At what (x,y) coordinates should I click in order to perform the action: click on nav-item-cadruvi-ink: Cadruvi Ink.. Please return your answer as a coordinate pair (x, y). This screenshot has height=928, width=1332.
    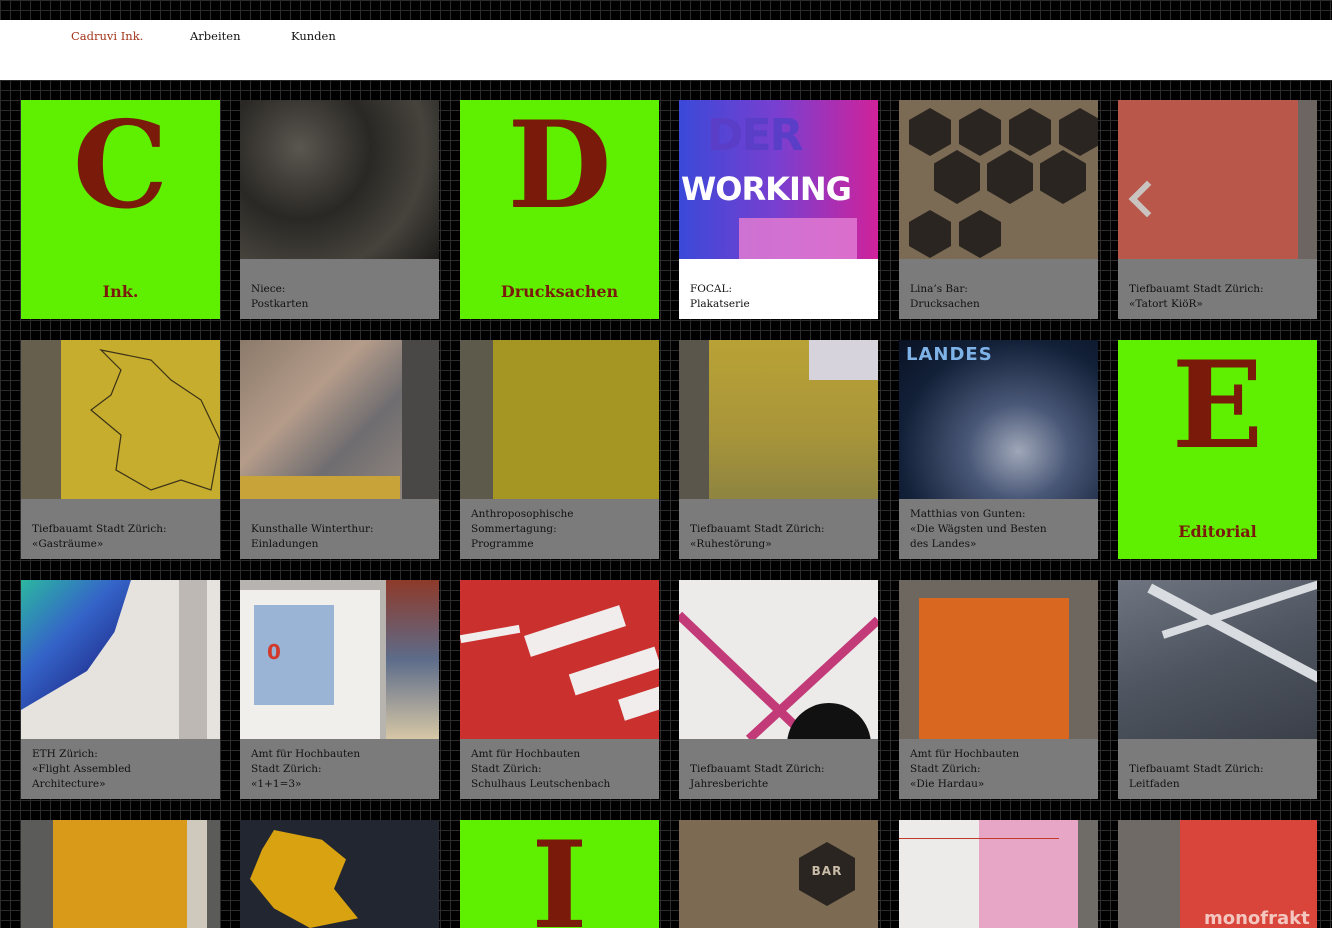
    Looking at the image, I should click on (107, 36).